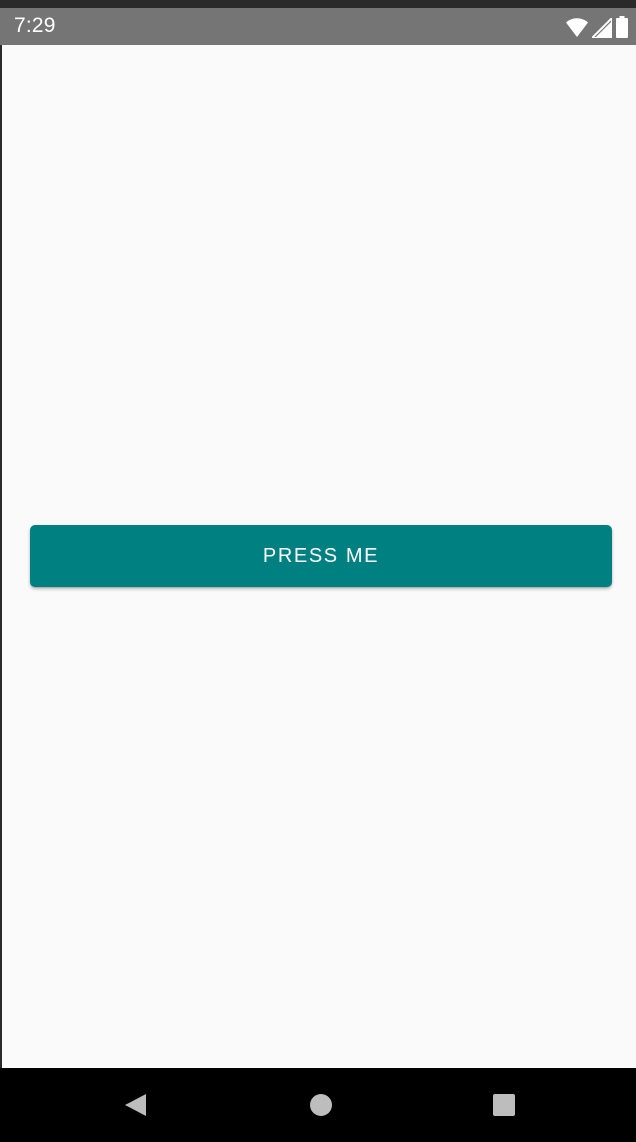  I want to click on cellular-signal-icon, so click(602, 28).